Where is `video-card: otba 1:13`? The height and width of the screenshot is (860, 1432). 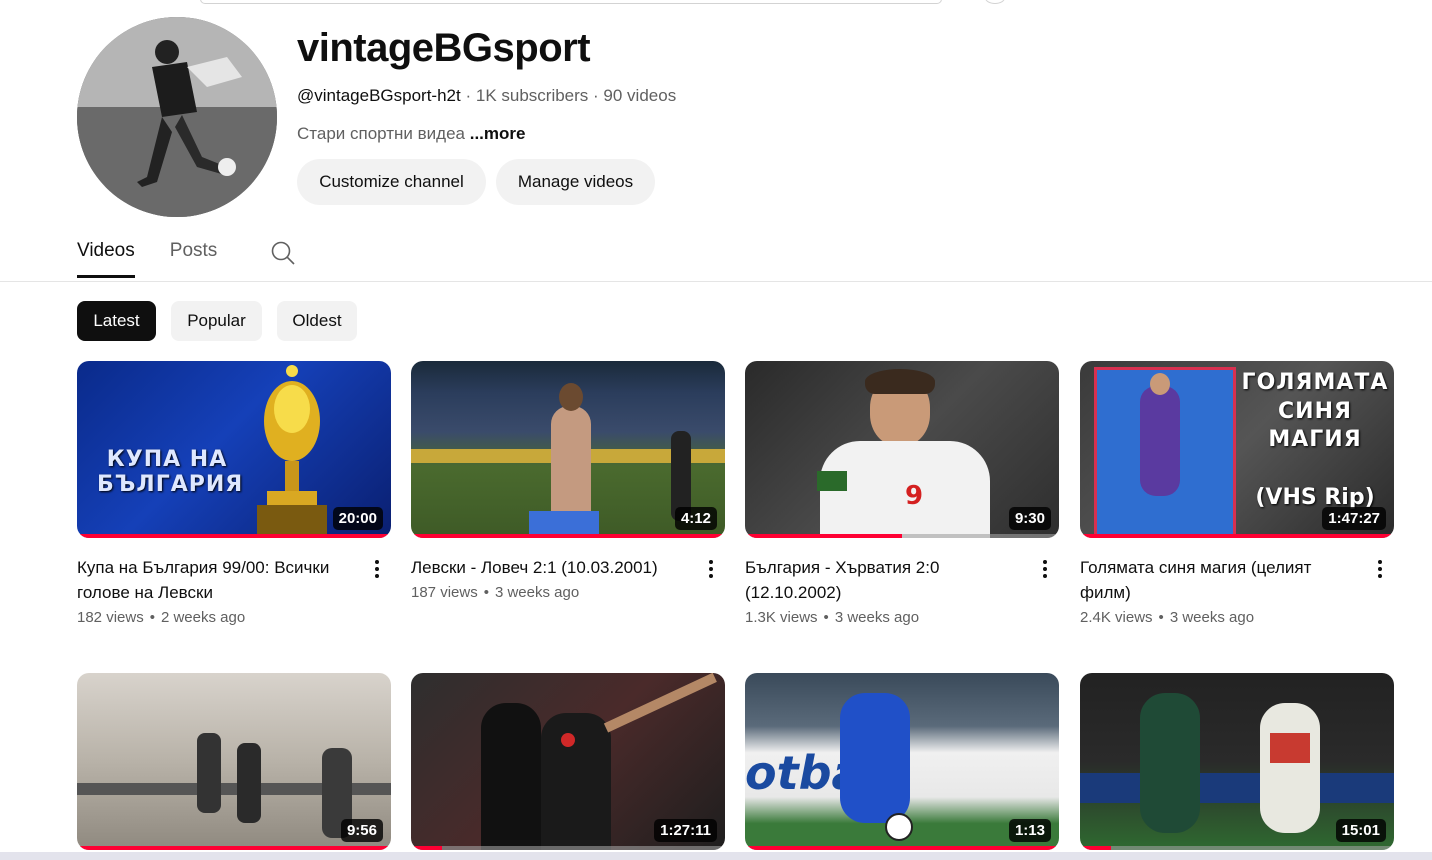 video-card: otba 1:13 is located at coordinates (902, 761).